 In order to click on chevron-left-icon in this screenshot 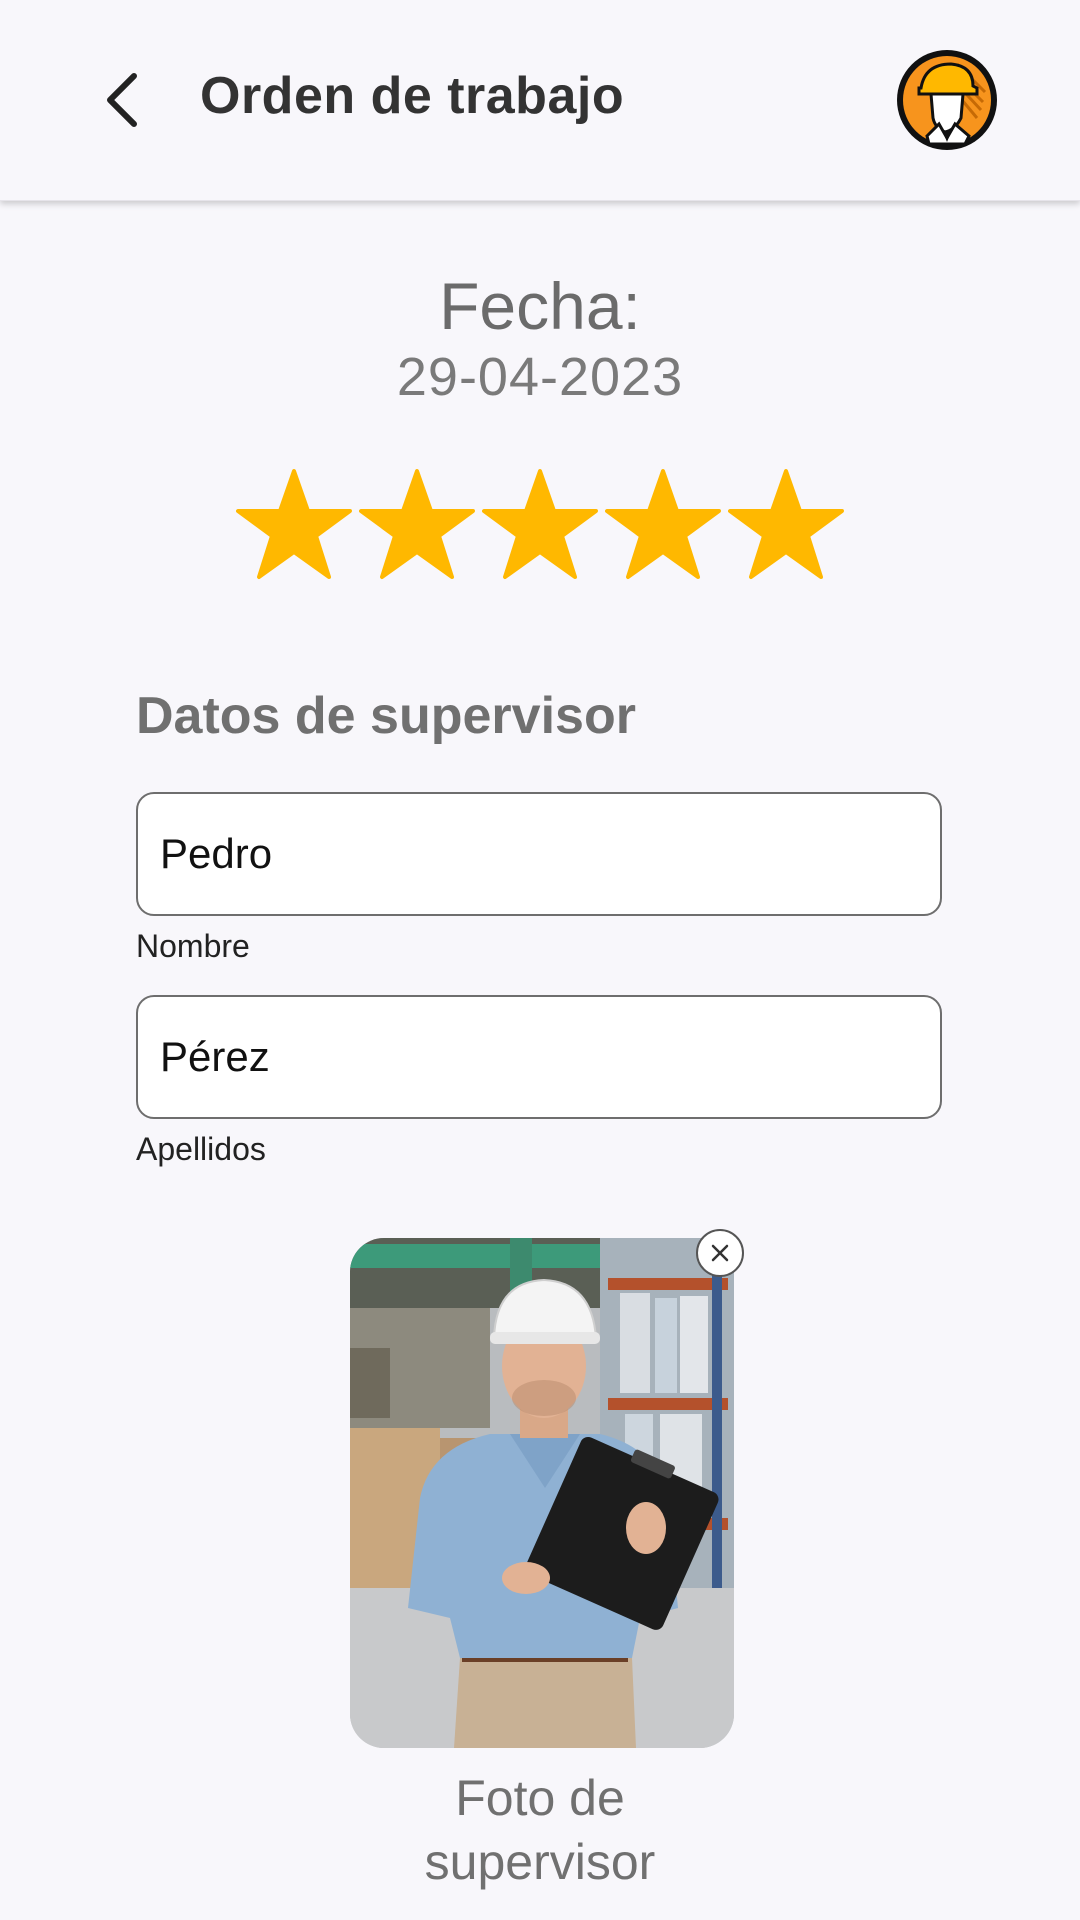, I will do `click(122, 100)`.